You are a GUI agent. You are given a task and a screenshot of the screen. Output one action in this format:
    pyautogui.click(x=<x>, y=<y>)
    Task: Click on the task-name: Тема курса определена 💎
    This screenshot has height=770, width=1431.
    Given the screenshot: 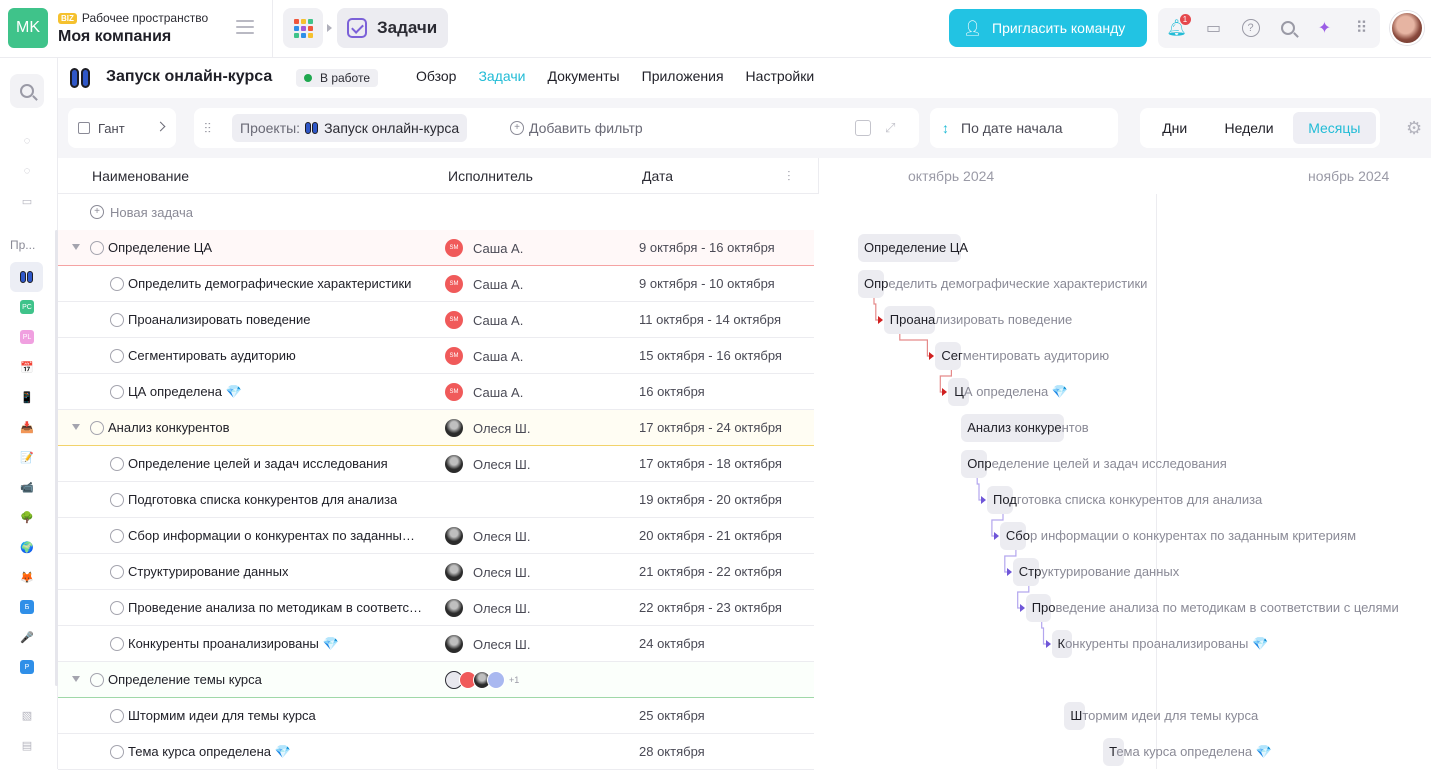 What is the action you would take?
    pyautogui.click(x=209, y=752)
    